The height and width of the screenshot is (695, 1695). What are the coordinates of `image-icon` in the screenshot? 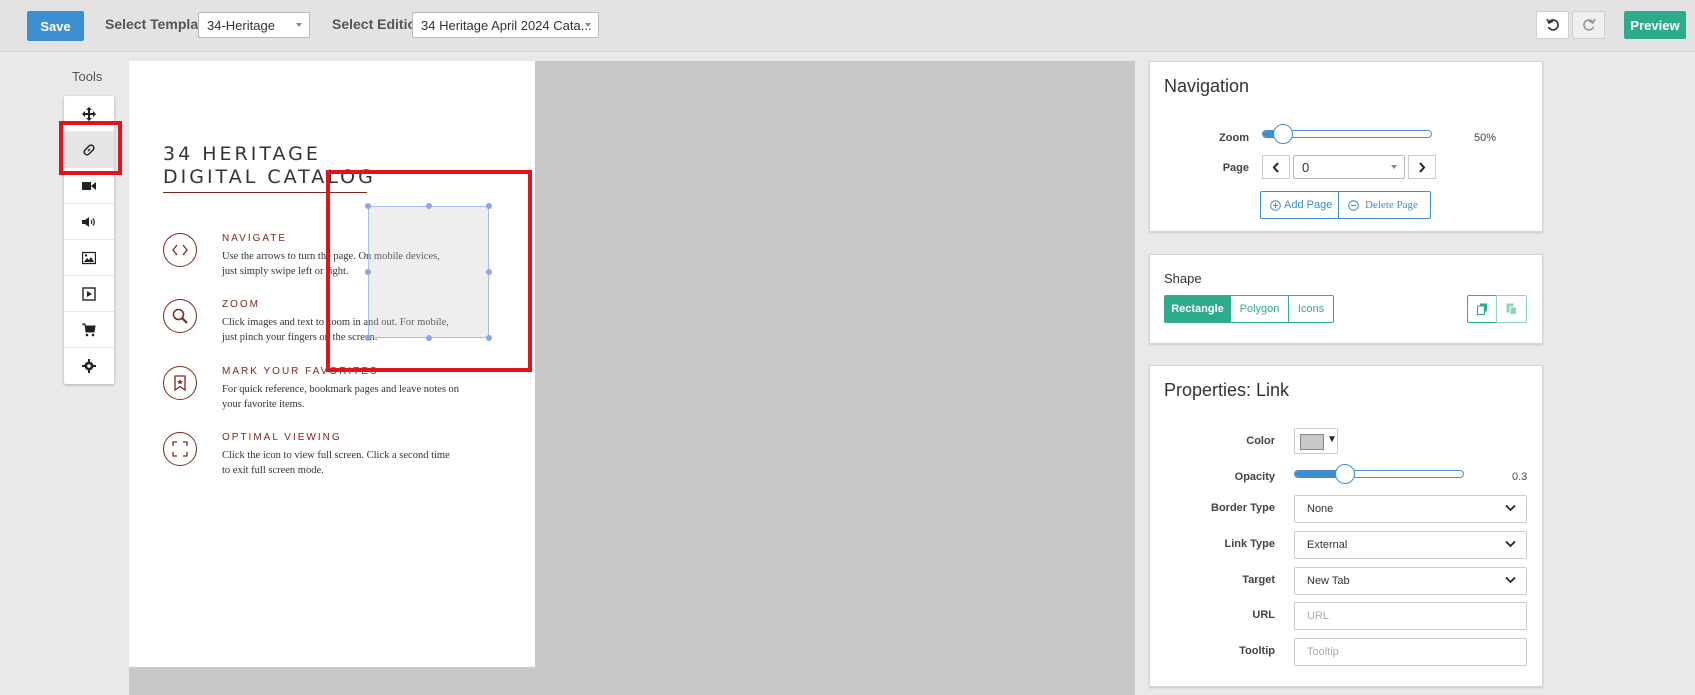 It's located at (89, 258).